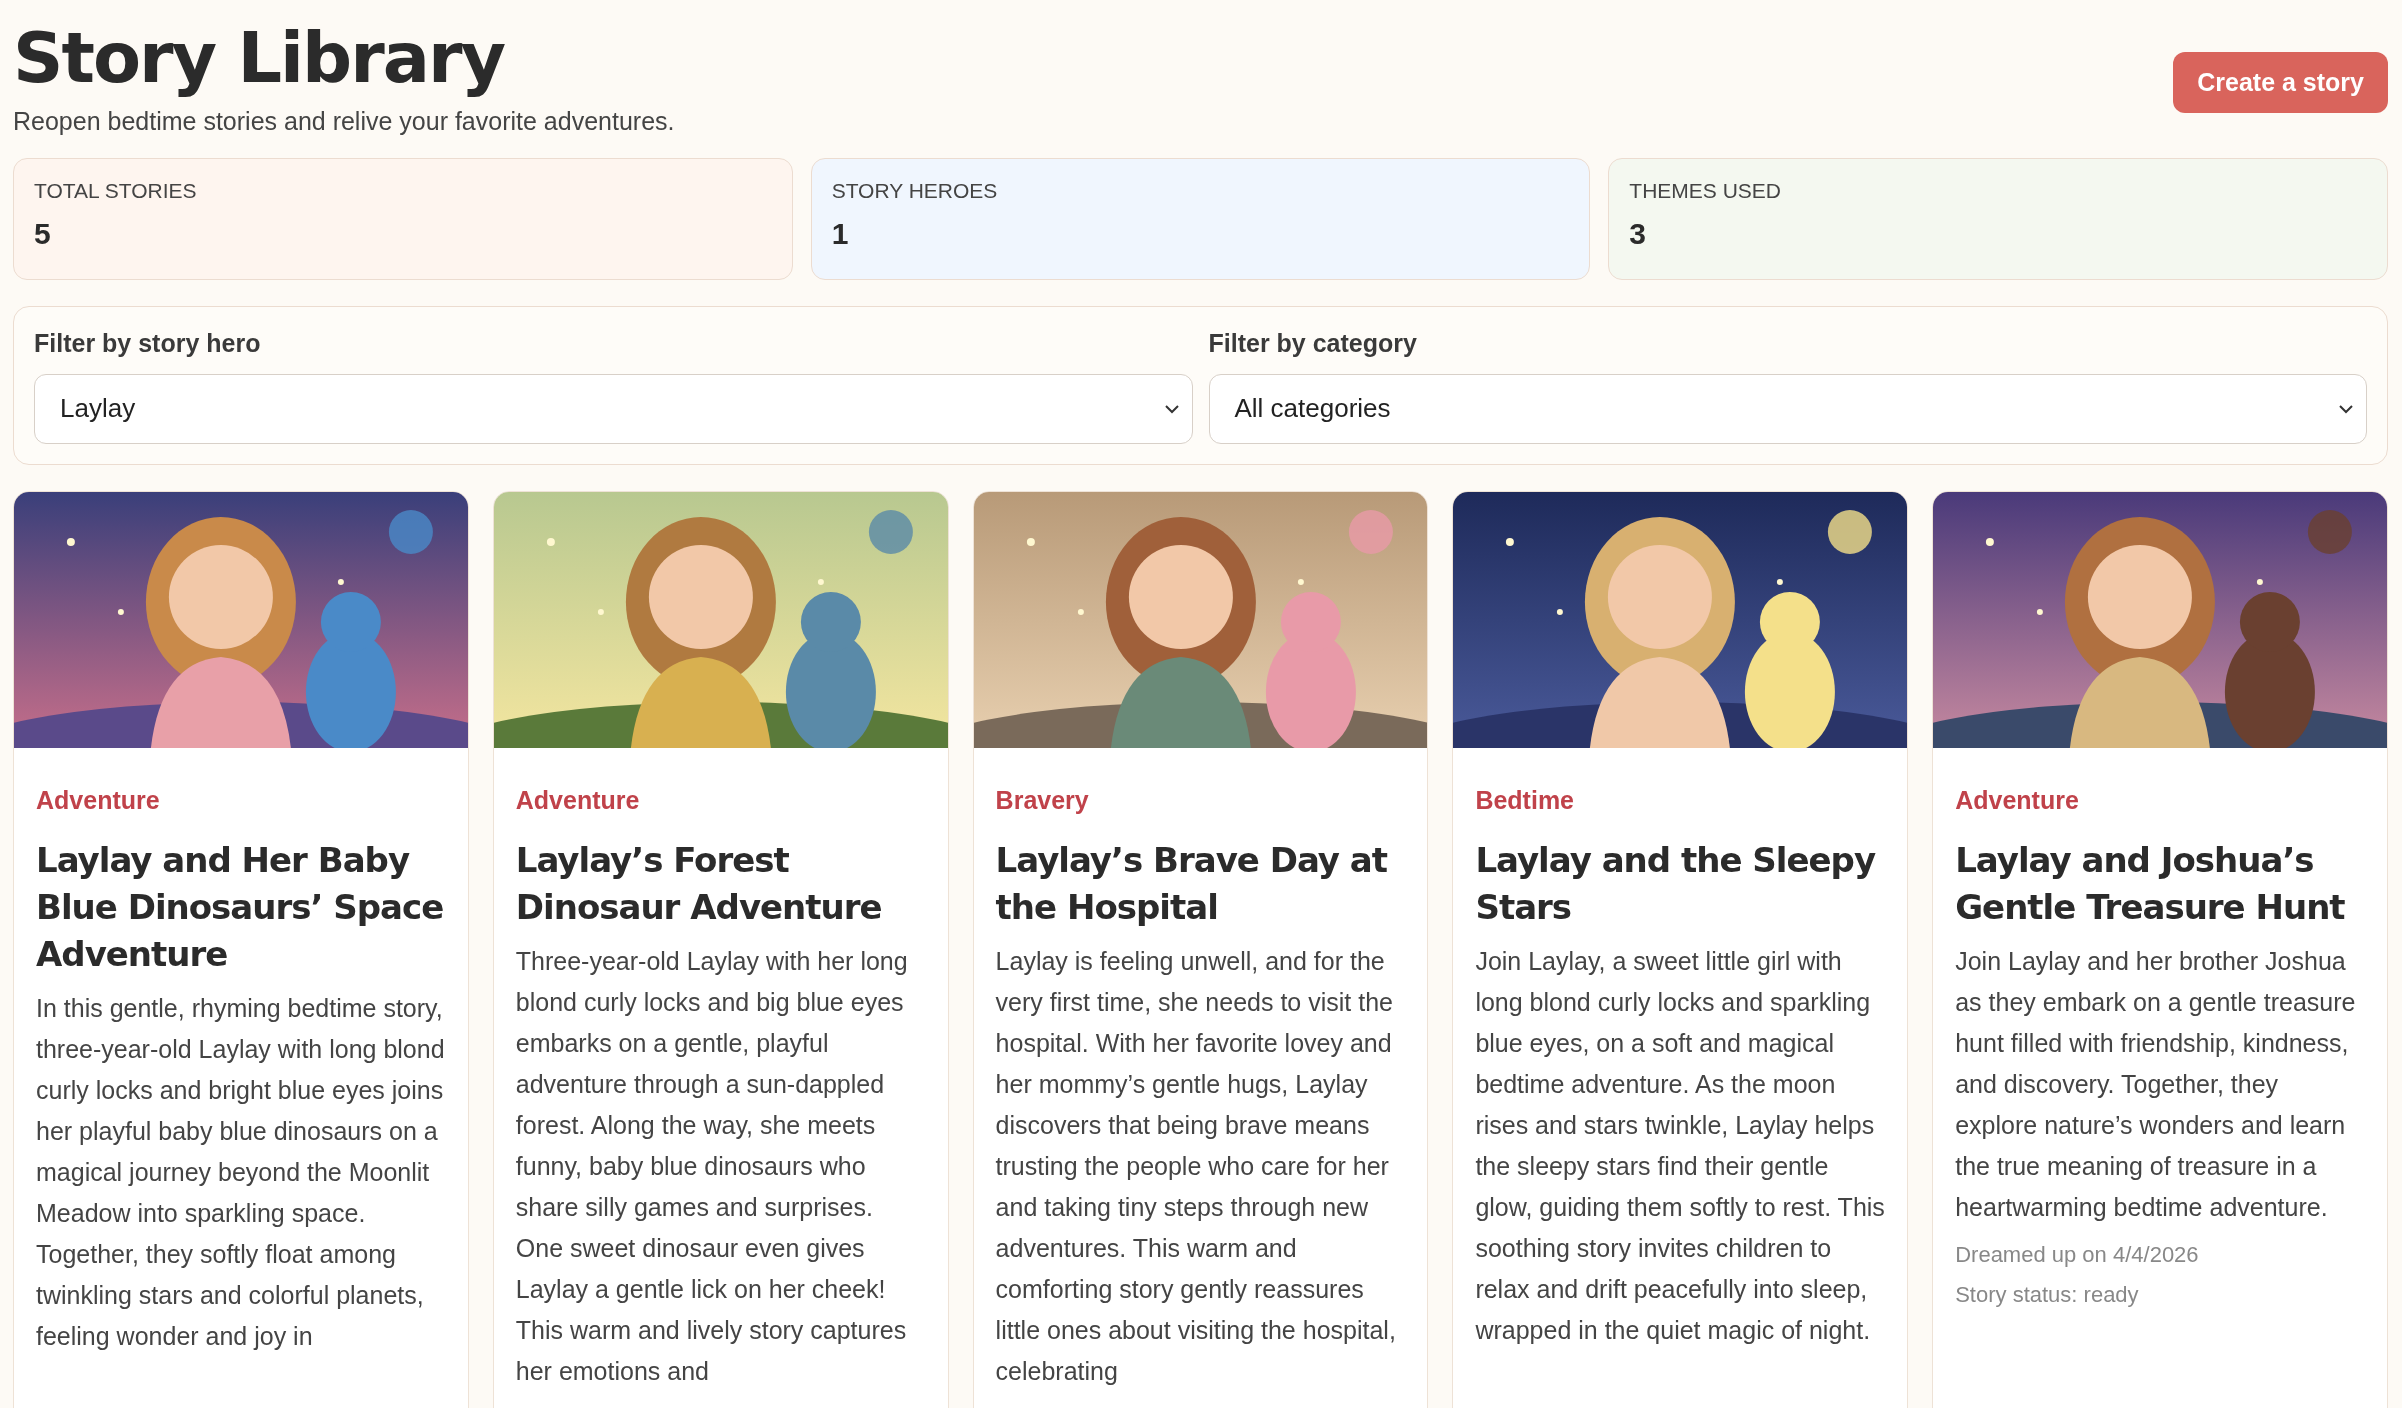  Describe the element at coordinates (1680, 1145) in the screenshot. I see `story-description: Join Laylay, a sweet little girl with long blond curly locks and sparkling blue eyes, on a soft and magical bedtime adventure. As the moon rises and stars twinkle, Laylay helps the sleepy stars find their gentle glow, guiding them softly to rest. This soothing story invites children to relax and drift peacefully into sleep, wrapped in the quiet magic of night.` at that location.